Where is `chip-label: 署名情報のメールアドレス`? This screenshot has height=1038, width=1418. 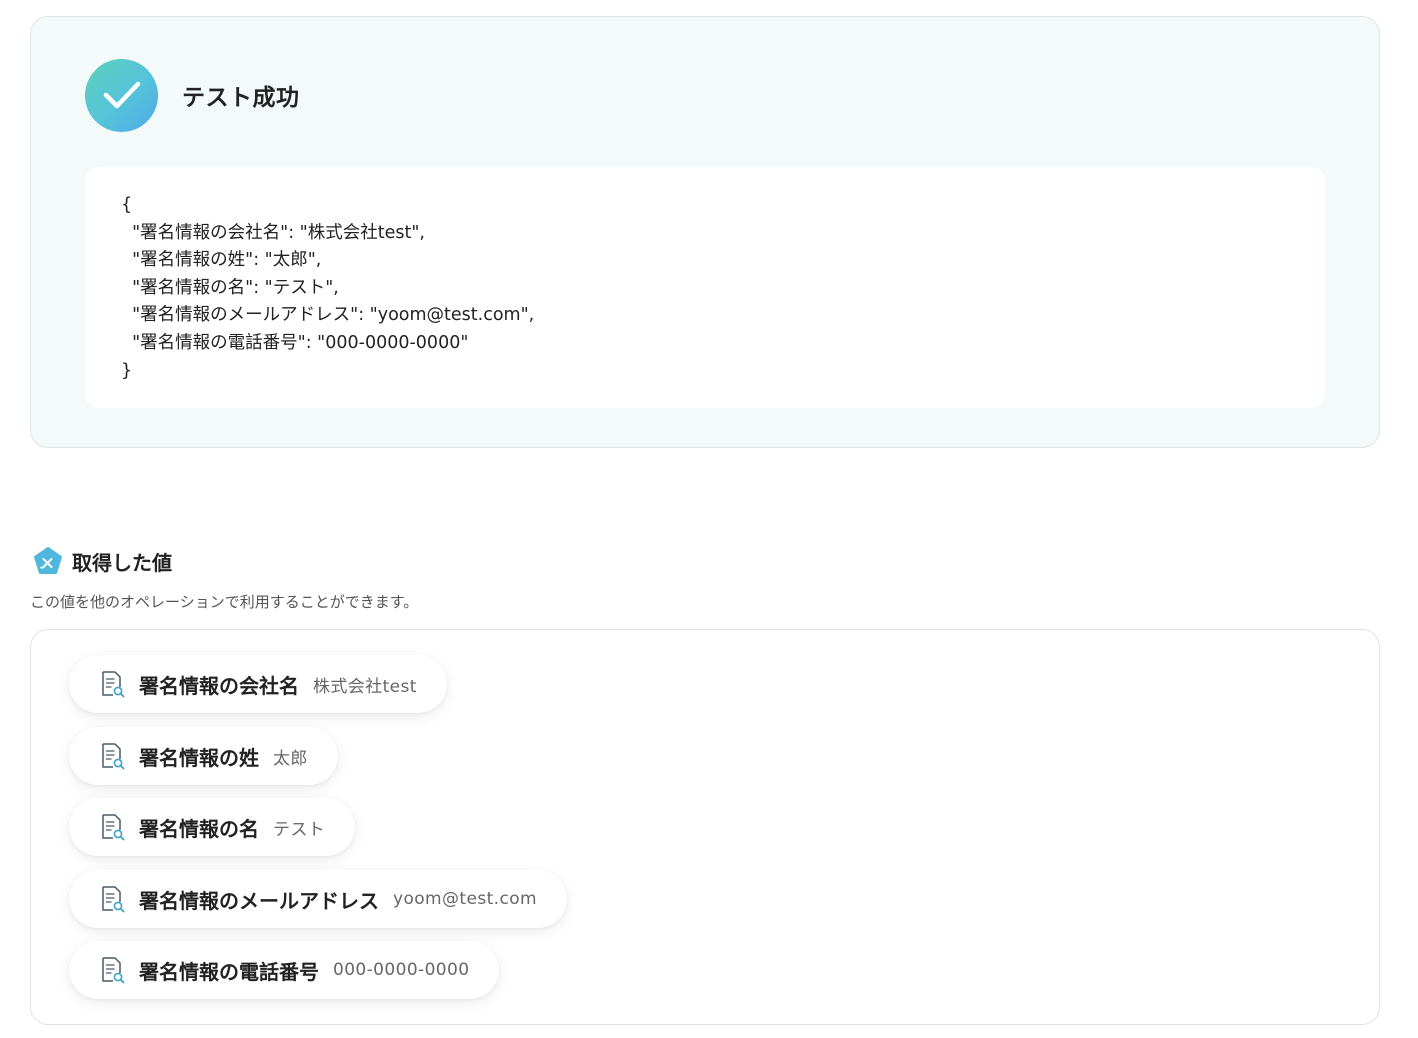
chip-label: 署名情報のメールアドレス is located at coordinates (259, 900).